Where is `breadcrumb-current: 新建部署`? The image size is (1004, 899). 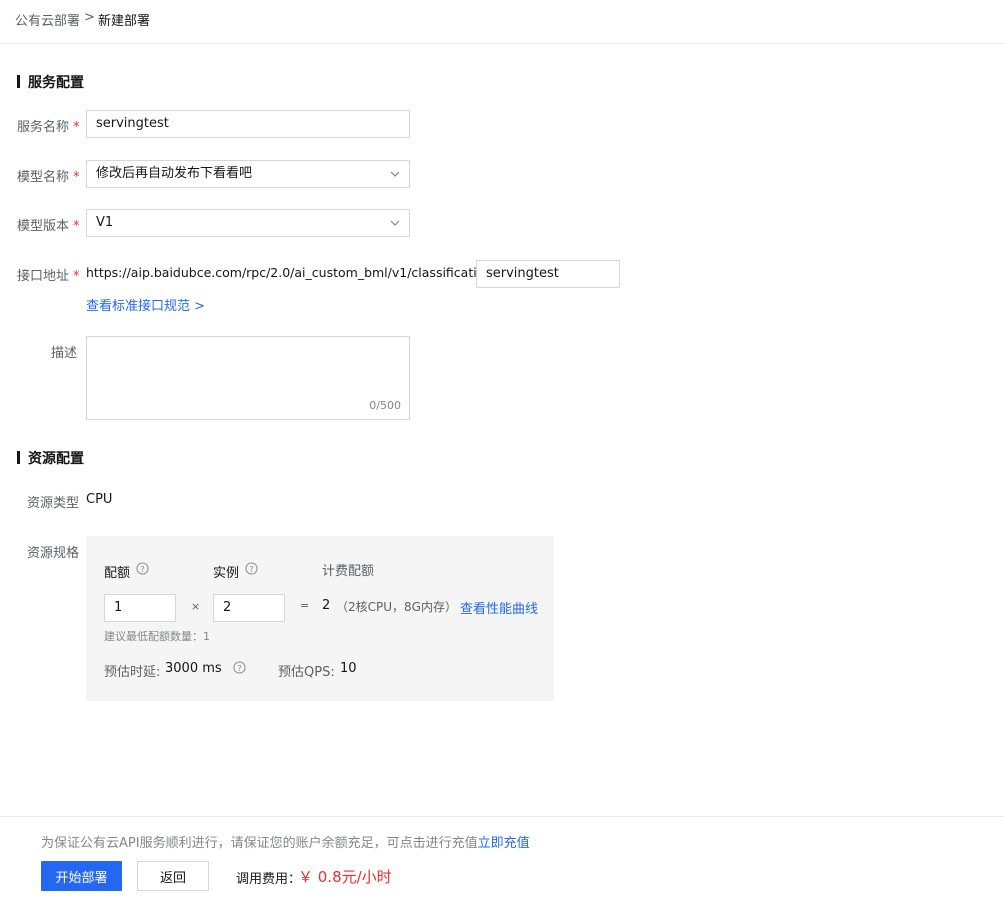 breadcrumb-current: 新建部署 is located at coordinates (124, 21).